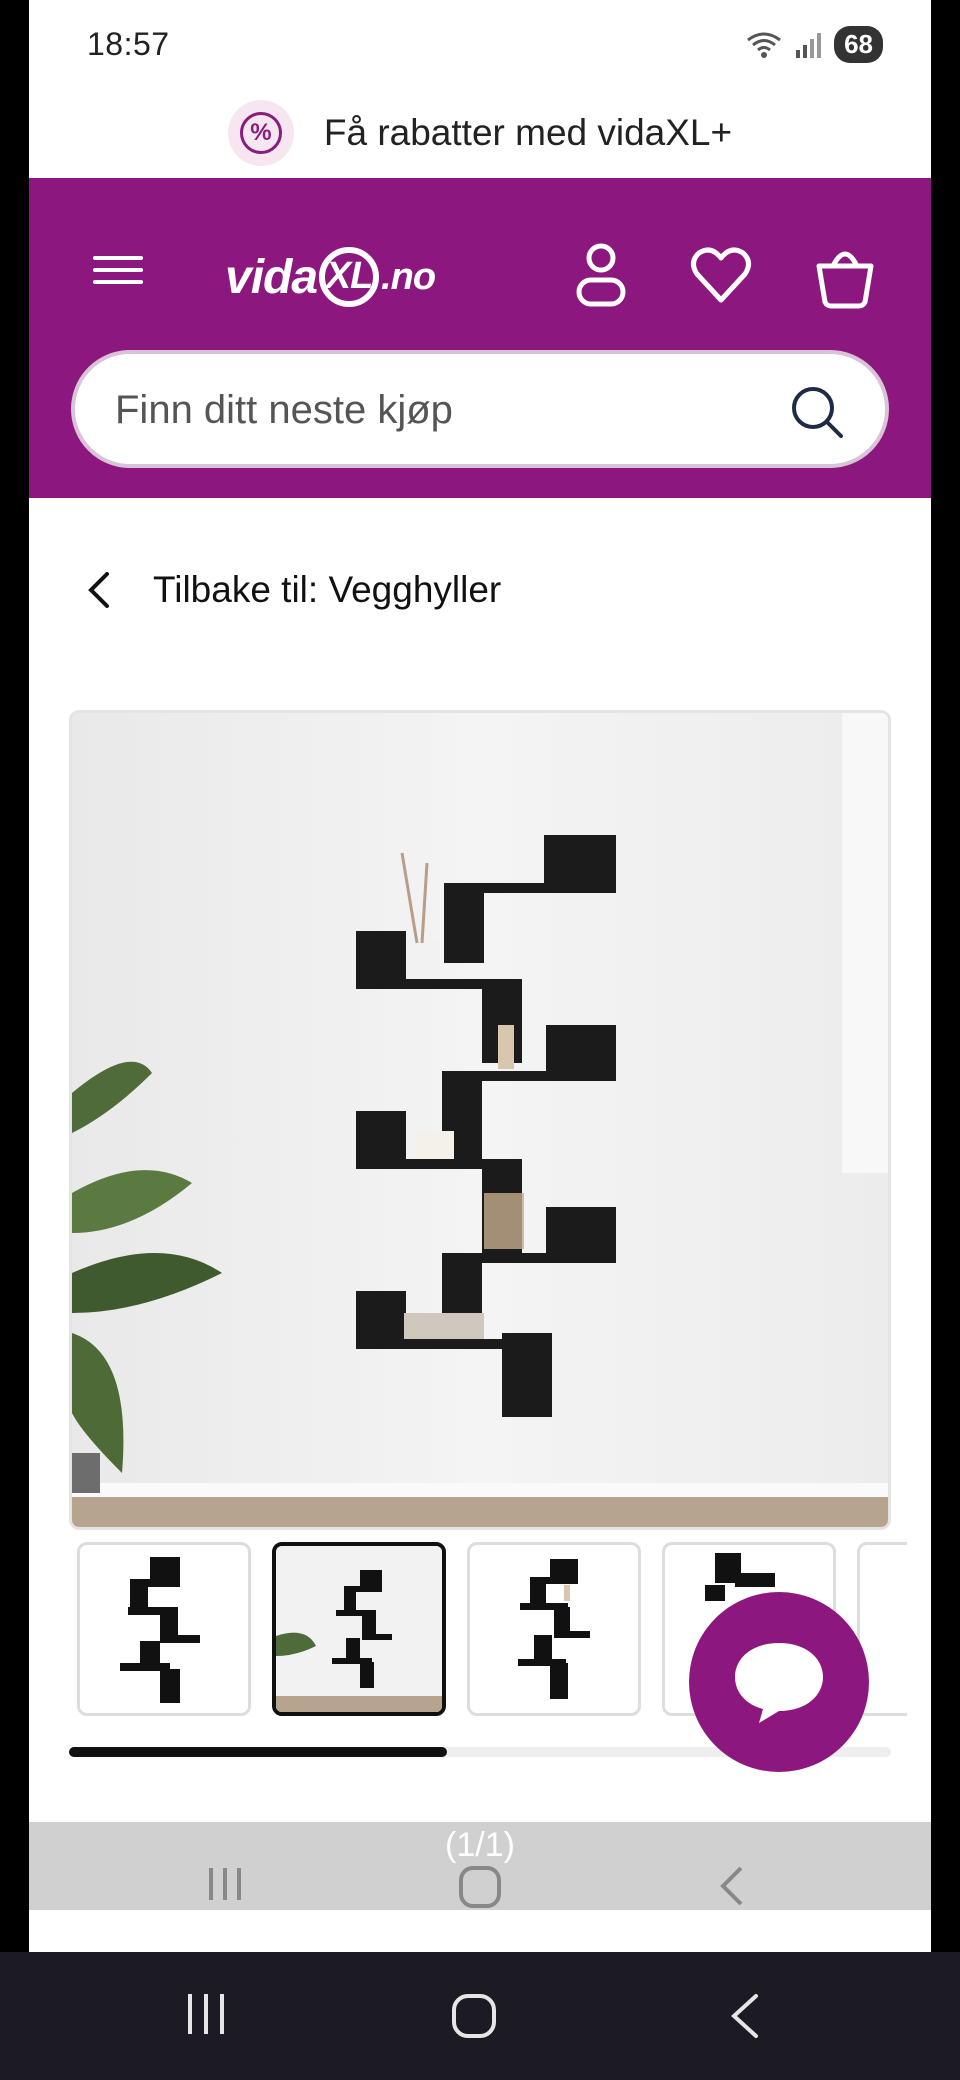 The image size is (960, 2080). Describe the element at coordinates (845, 275) in the screenshot. I see `basket-icon` at that location.